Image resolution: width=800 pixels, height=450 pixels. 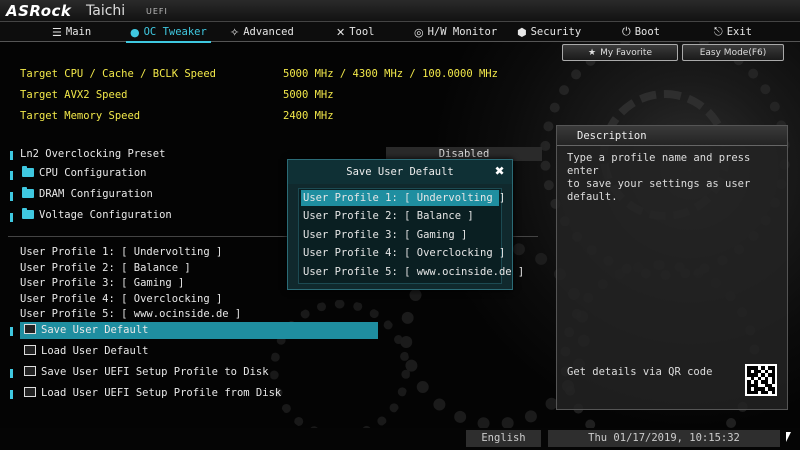 What do you see at coordinates (118, 74) in the screenshot?
I see `info-label: Target CPU / Cache / BCLK Speed` at bounding box center [118, 74].